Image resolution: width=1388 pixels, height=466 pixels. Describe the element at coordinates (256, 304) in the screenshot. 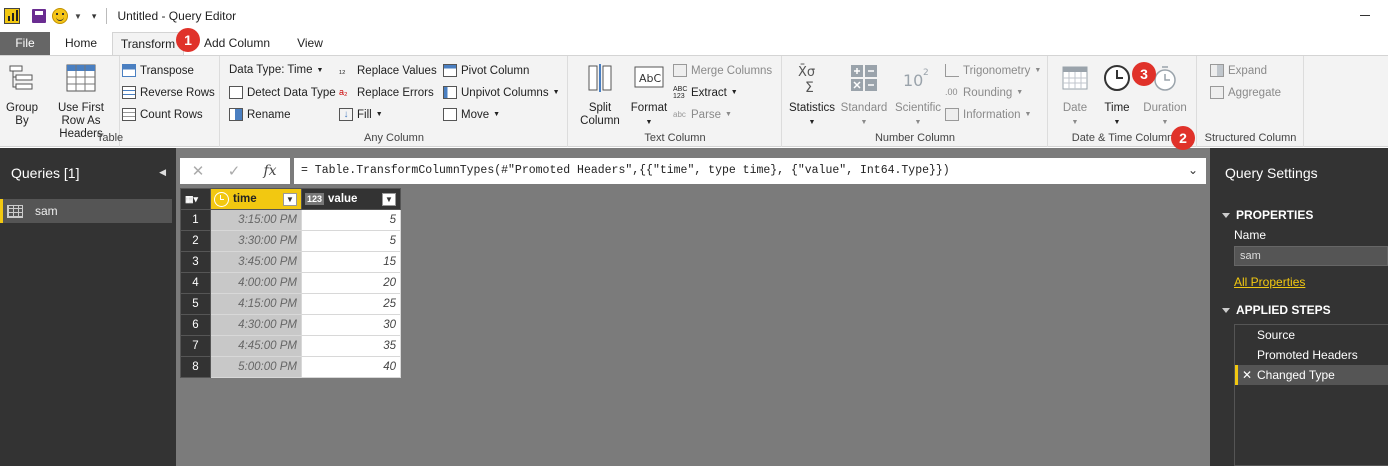

I see `time-cell: 4:15:00 PM` at that location.